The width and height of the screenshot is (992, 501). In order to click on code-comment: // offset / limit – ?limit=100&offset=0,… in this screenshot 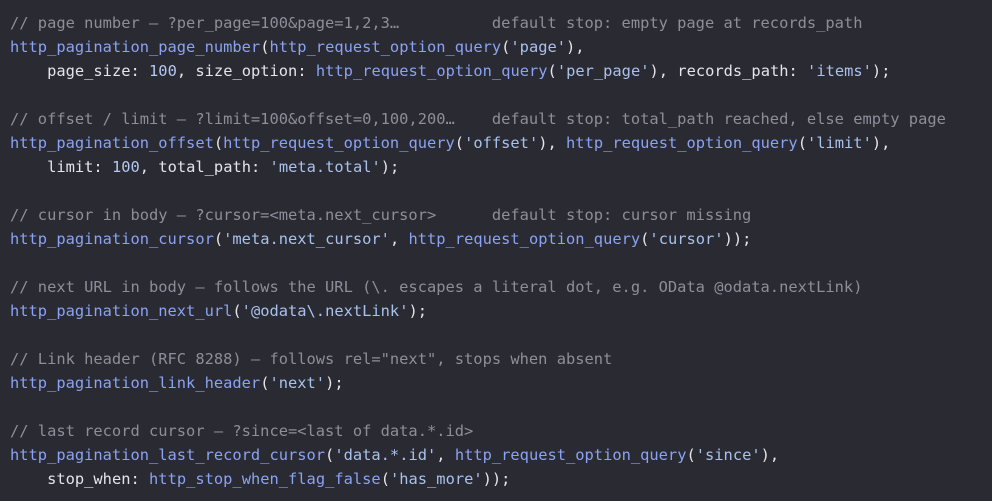, I will do `click(478, 119)`.